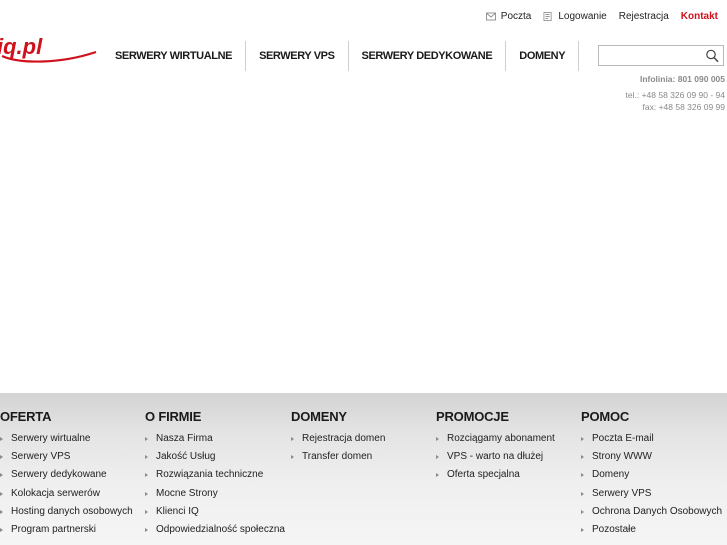 The width and height of the screenshot is (727, 545). I want to click on footer-link: Serwery wirtualne, so click(66, 442).